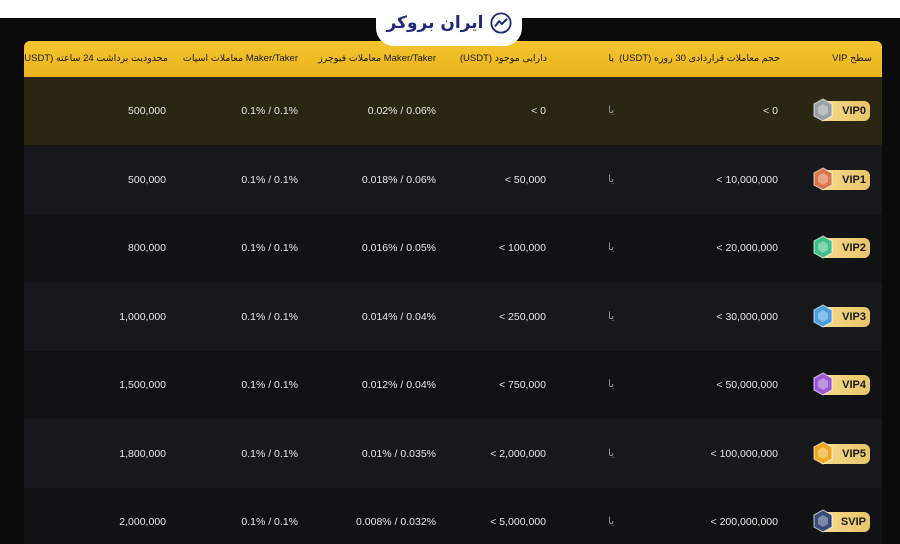  Describe the element at coordinates (854, 111) in the screenshot. I see `vip-level-label: VIP0` at that location.